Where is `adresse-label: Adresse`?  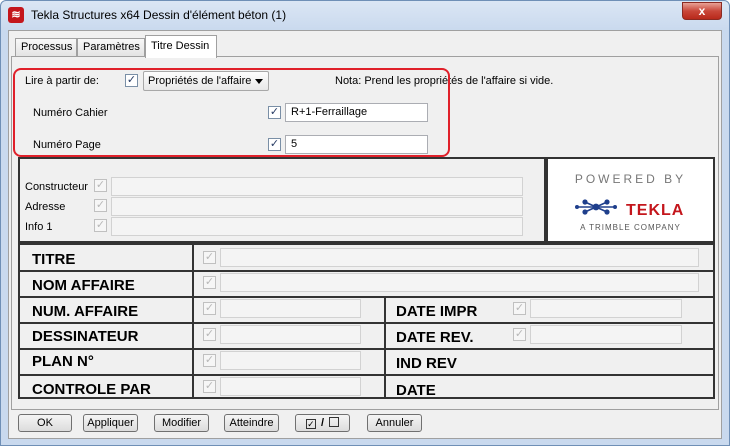
adresse-label: Adresse is located at coordinates (45, 207).